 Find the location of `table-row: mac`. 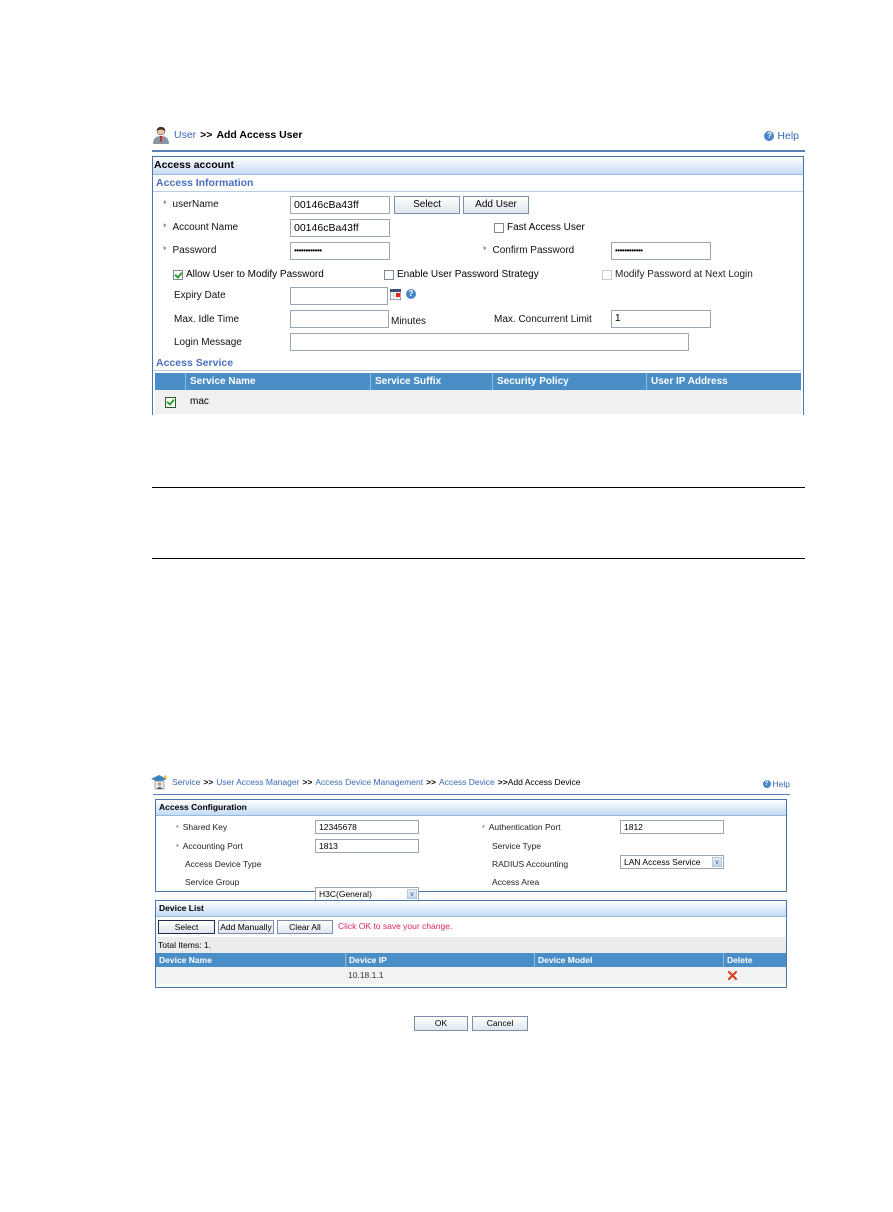

table-row: mac is located at coordinates (478, 402).